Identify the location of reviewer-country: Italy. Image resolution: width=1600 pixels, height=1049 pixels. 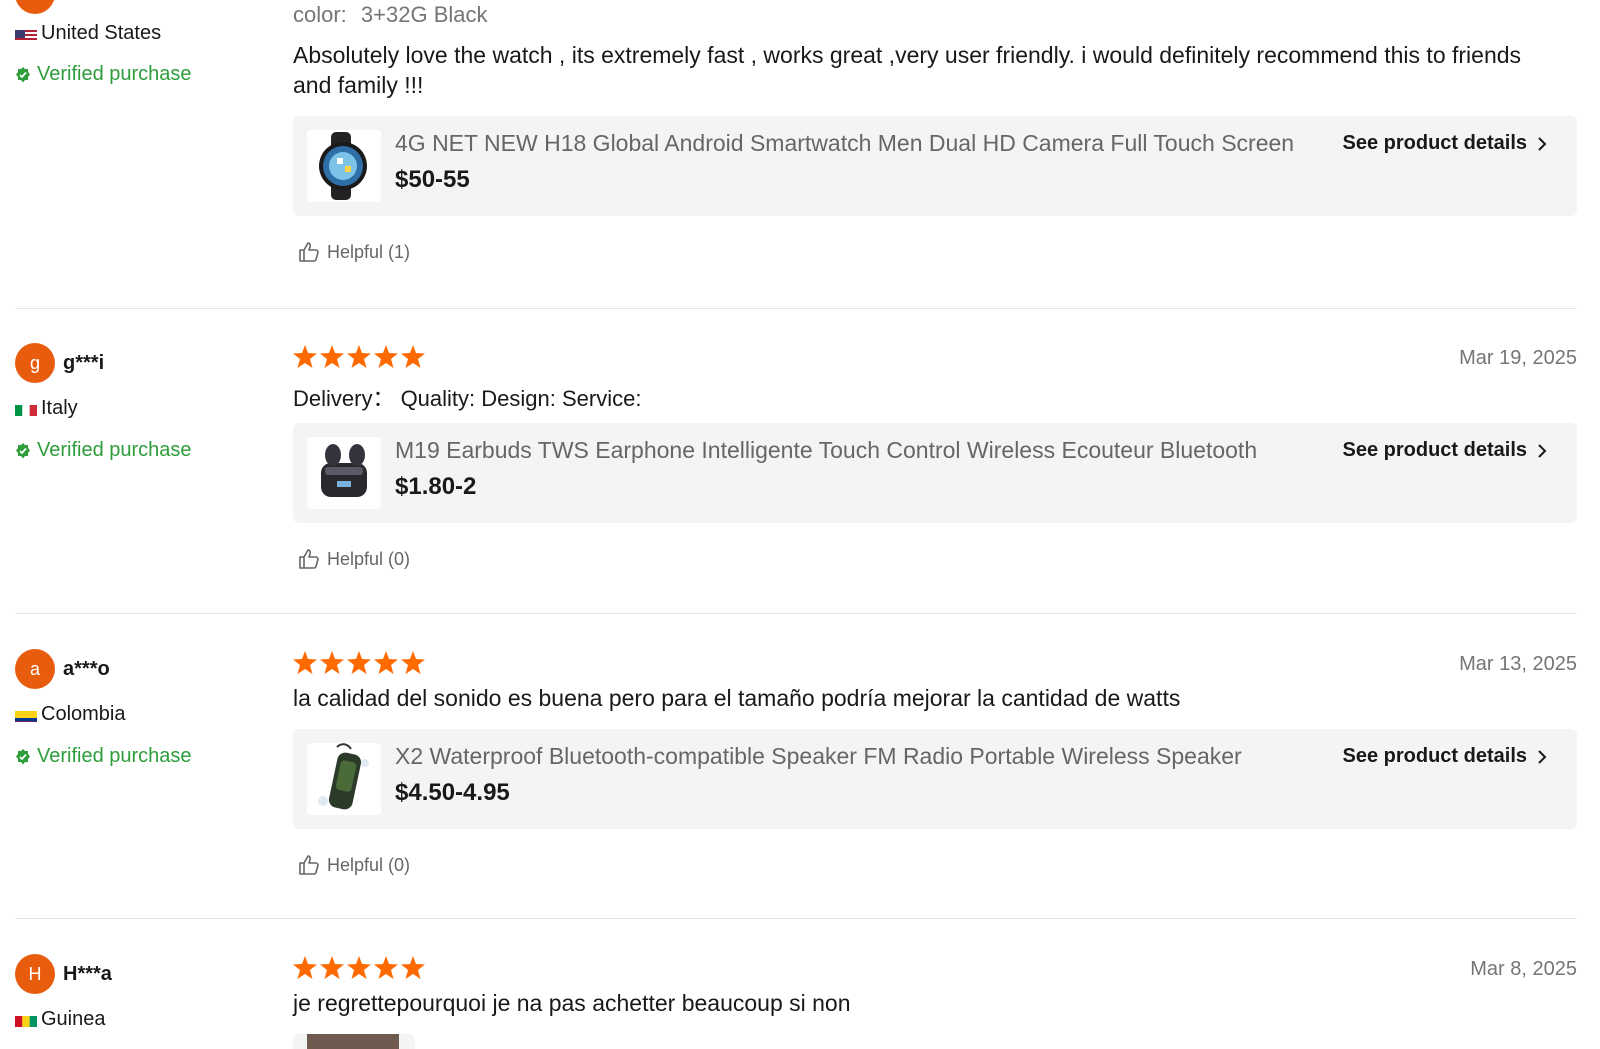
(46, 408).